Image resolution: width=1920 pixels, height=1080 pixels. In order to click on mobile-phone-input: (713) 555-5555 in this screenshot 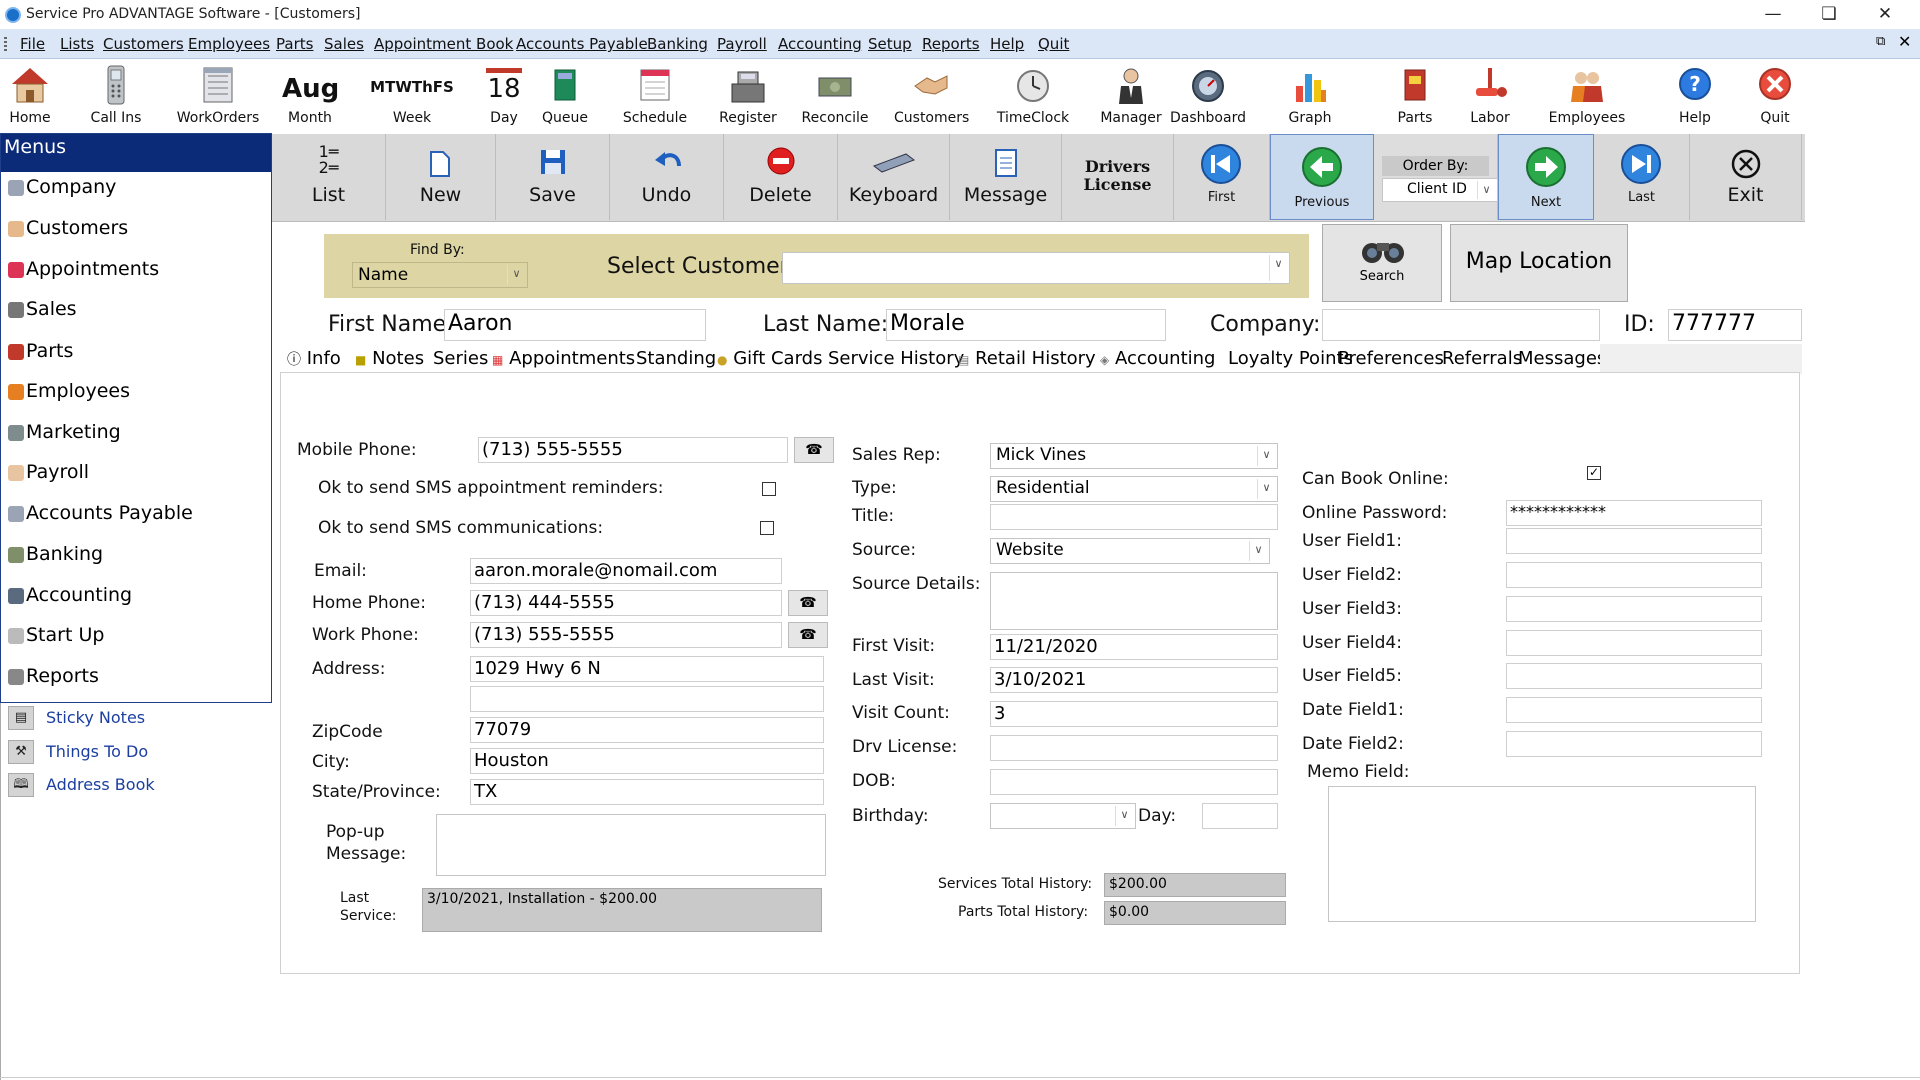, I will do `click(633, 450)`.